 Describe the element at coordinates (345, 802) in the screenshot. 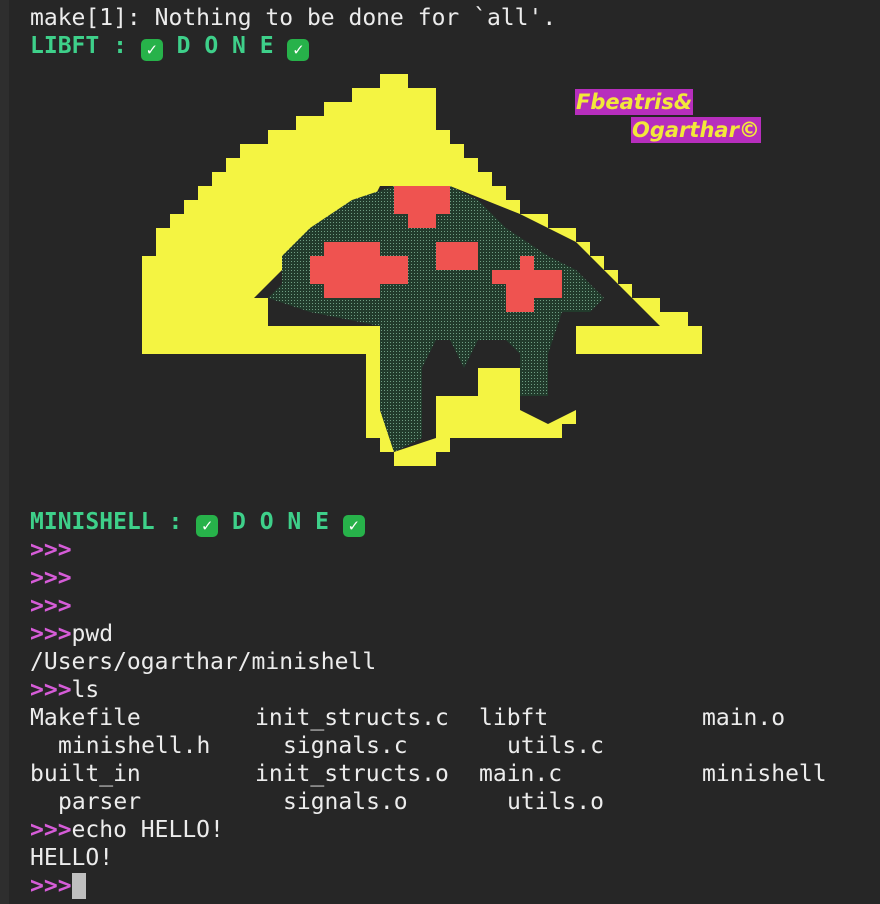

I see `ls-entry: signals.o` at that location.